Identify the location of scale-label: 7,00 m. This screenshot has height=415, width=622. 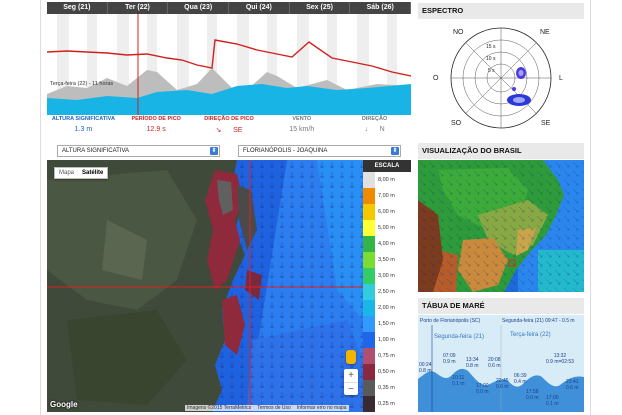
(386, 196).